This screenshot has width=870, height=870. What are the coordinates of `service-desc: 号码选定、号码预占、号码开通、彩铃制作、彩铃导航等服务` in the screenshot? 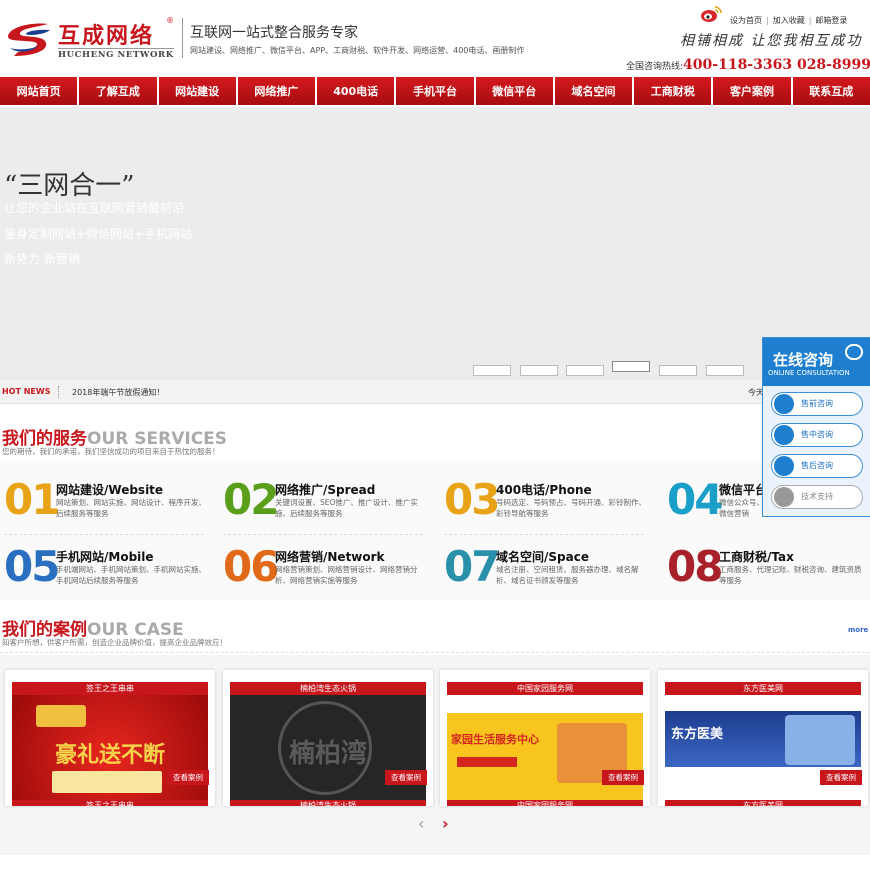 It's located at (571, 508).